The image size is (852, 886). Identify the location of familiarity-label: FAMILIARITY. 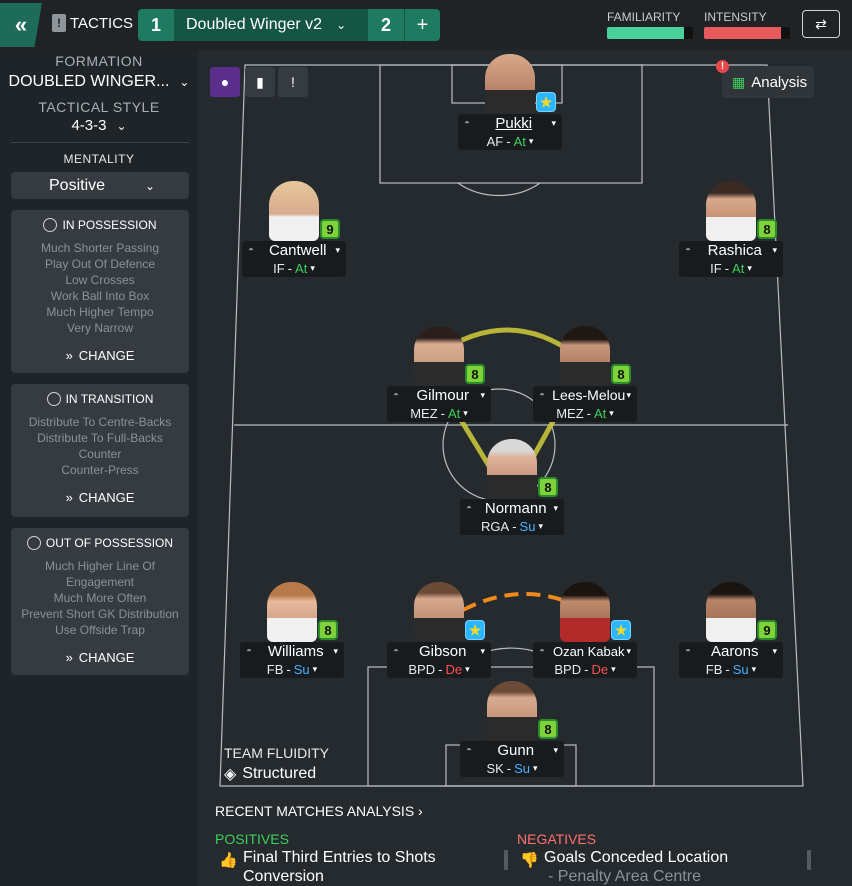
(644, 17).